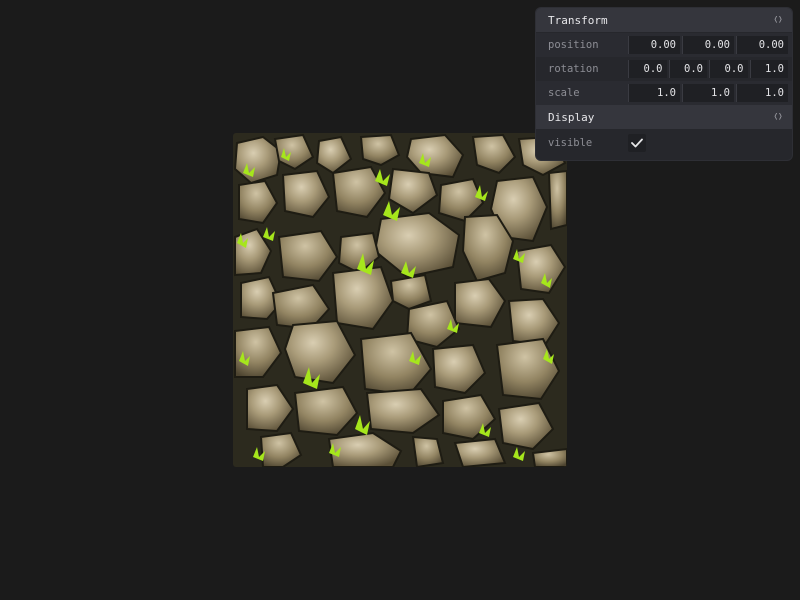 The width and height of the screenshot is (800, 600). What do you see at coordinates (573, 45) in the screenshot?
I see `position-label: position` at bounding box center [573, 45].